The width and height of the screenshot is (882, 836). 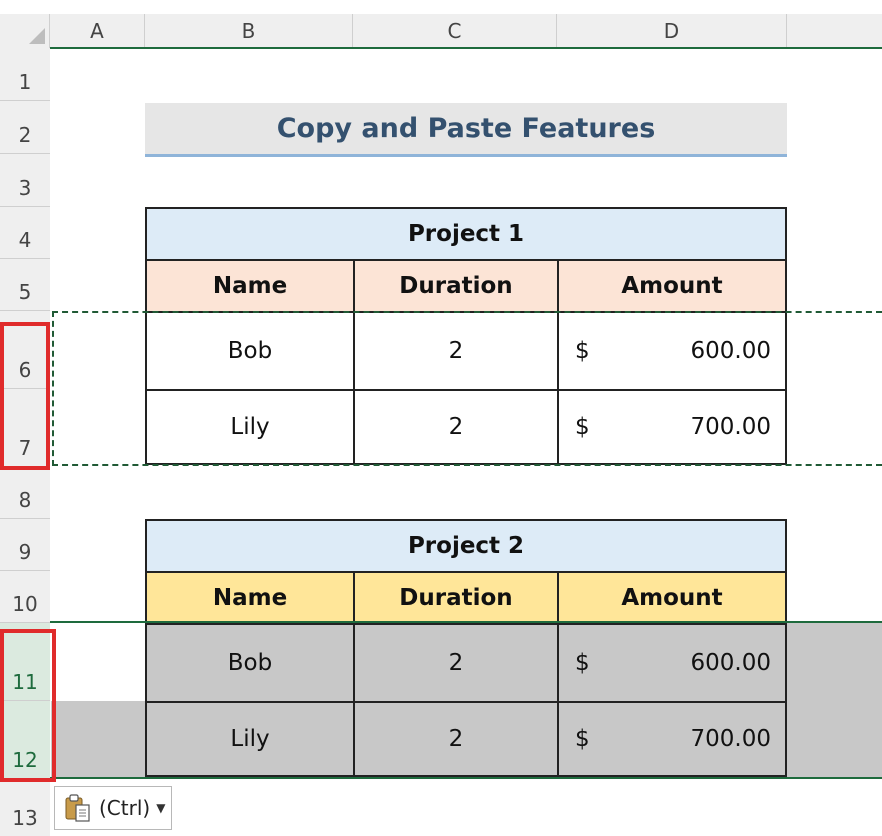 I want to click on column-header-a: A, so click(x=97, y=31).